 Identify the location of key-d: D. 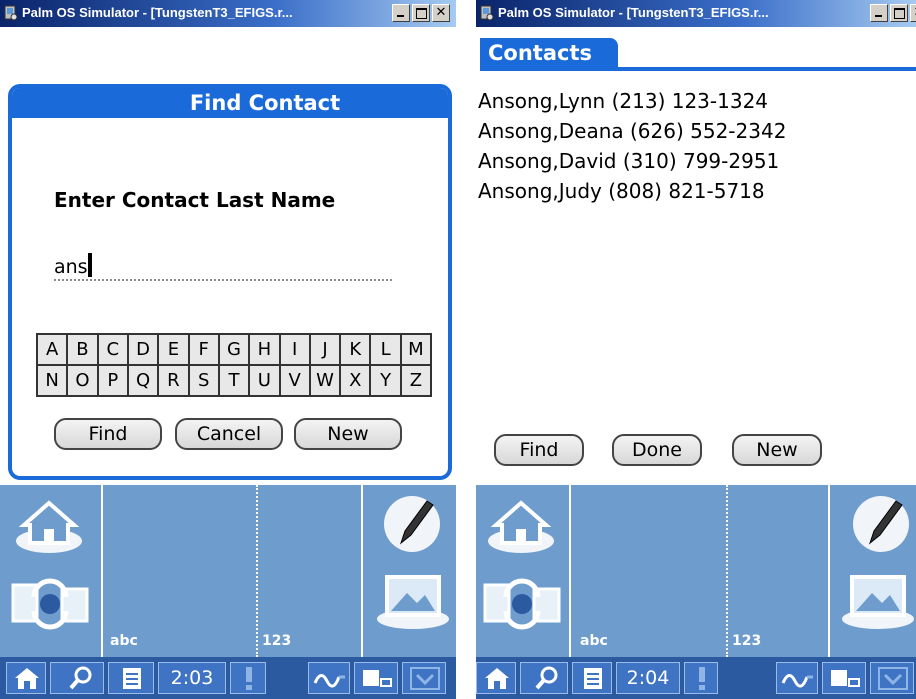
(141, 349).